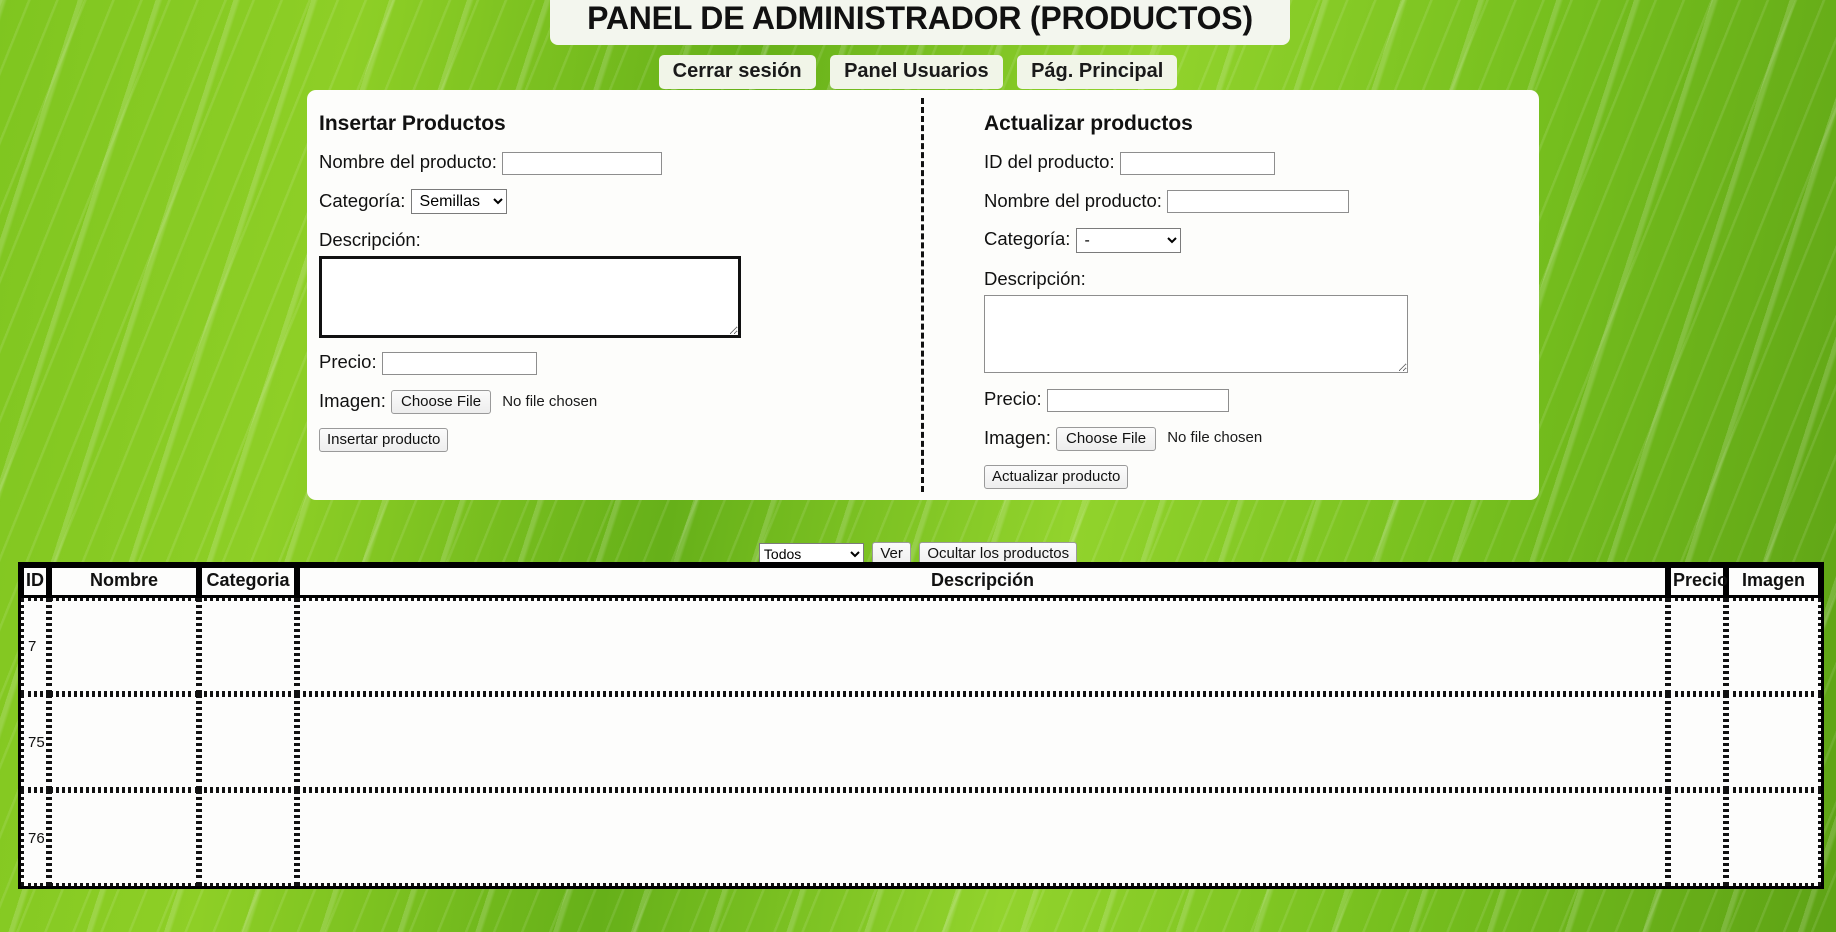 The height and width of the screenshot is (932, 1836). What do you see at coordinates (1017, 437) in the screenshot?
I see `update-image-label: Imagen:` at bounding box center [1017, 437].